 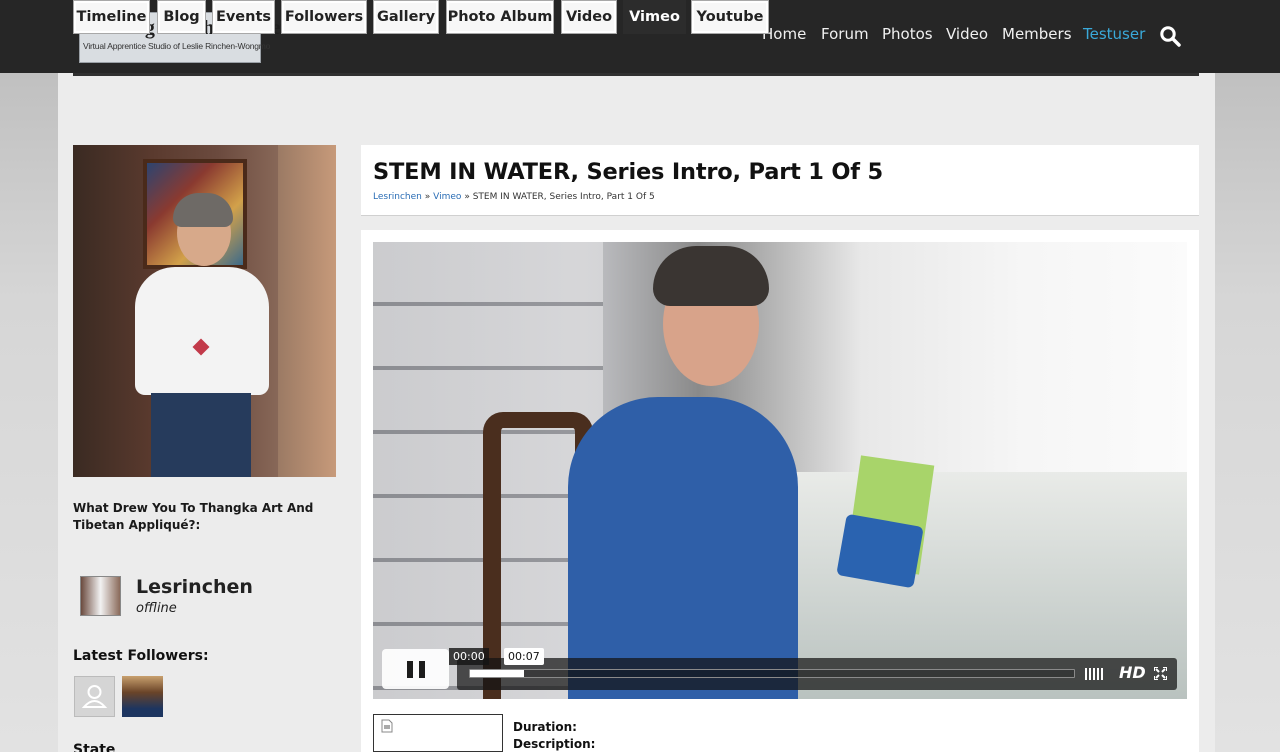 What do you see at coordinates (1132, 672) in the screenshot?
I see `hd-button: HD` at bounding box center [1132, 672].